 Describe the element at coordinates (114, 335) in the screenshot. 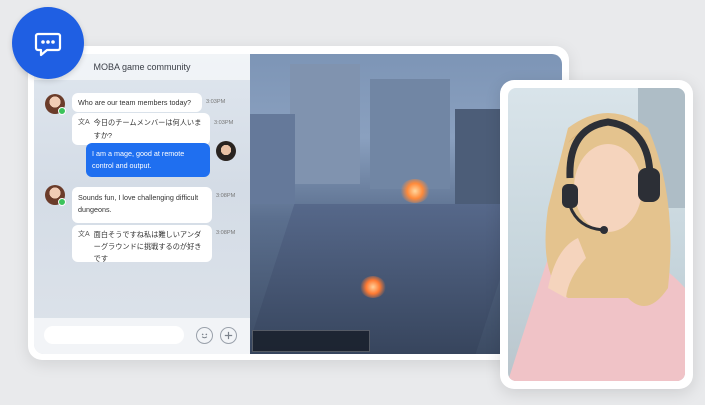

I see `message-input` at that location.